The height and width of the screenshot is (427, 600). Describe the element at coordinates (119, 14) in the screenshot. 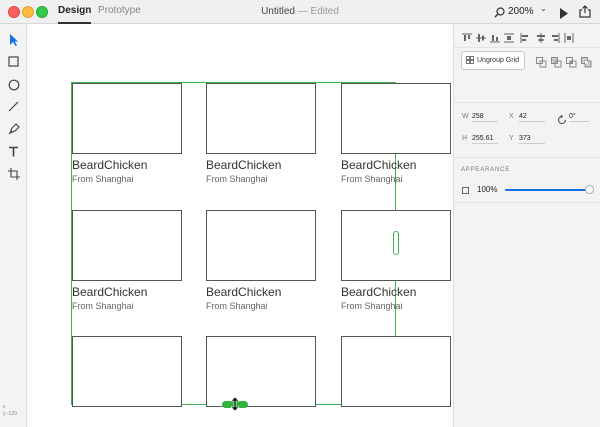

I see `tab-prototype: Prototype` at that location.